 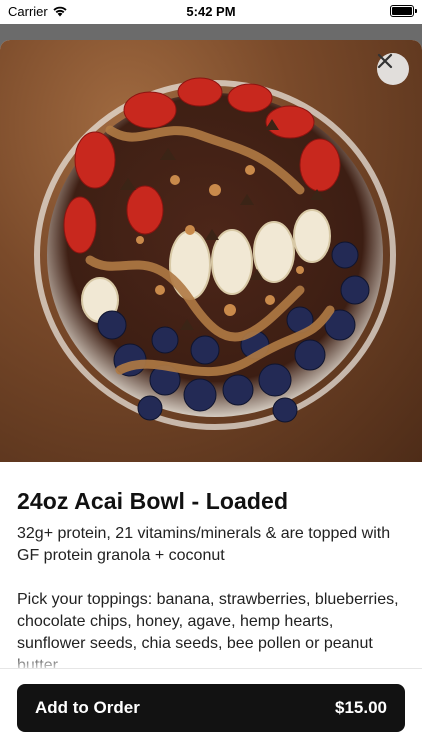 I want to click on battery-icon, so click(x=403, y=11).